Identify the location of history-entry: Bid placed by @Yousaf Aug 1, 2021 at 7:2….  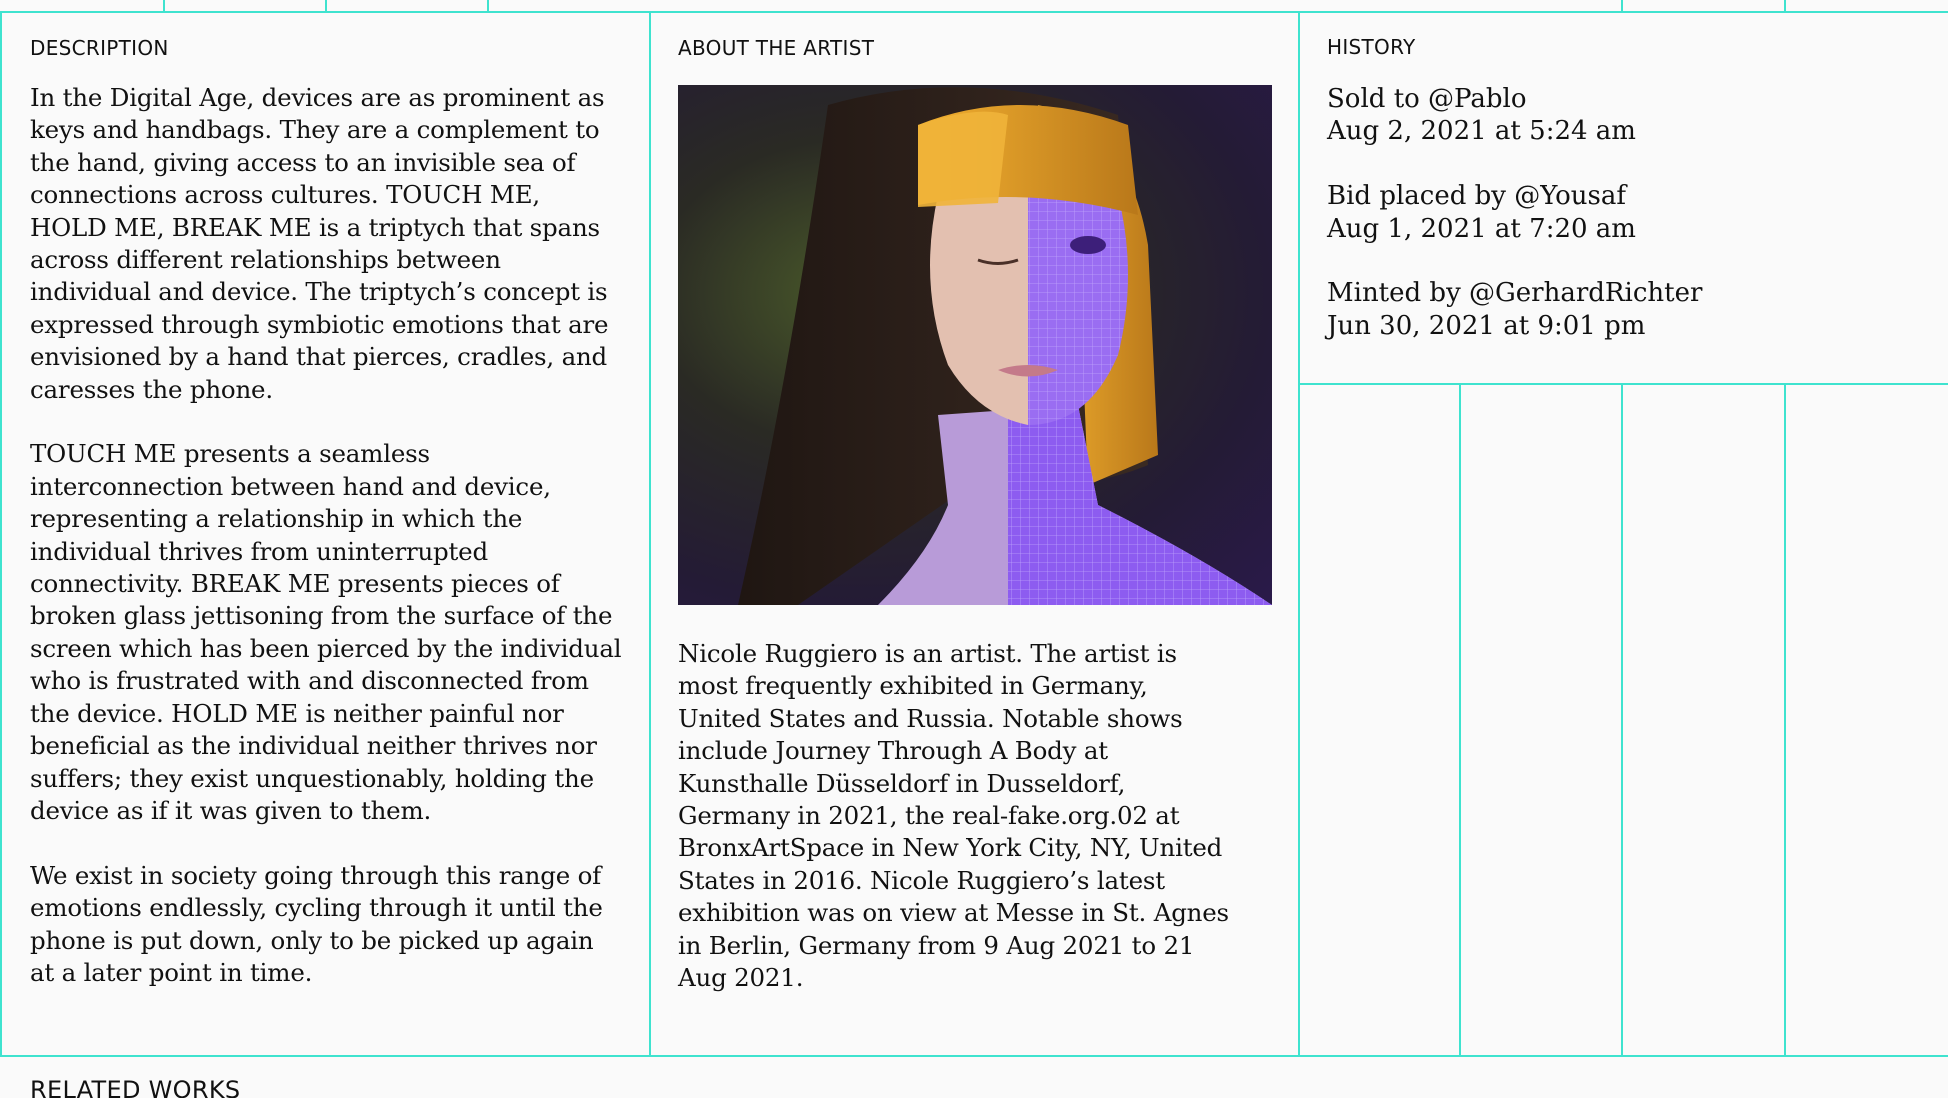
(1617, 212).